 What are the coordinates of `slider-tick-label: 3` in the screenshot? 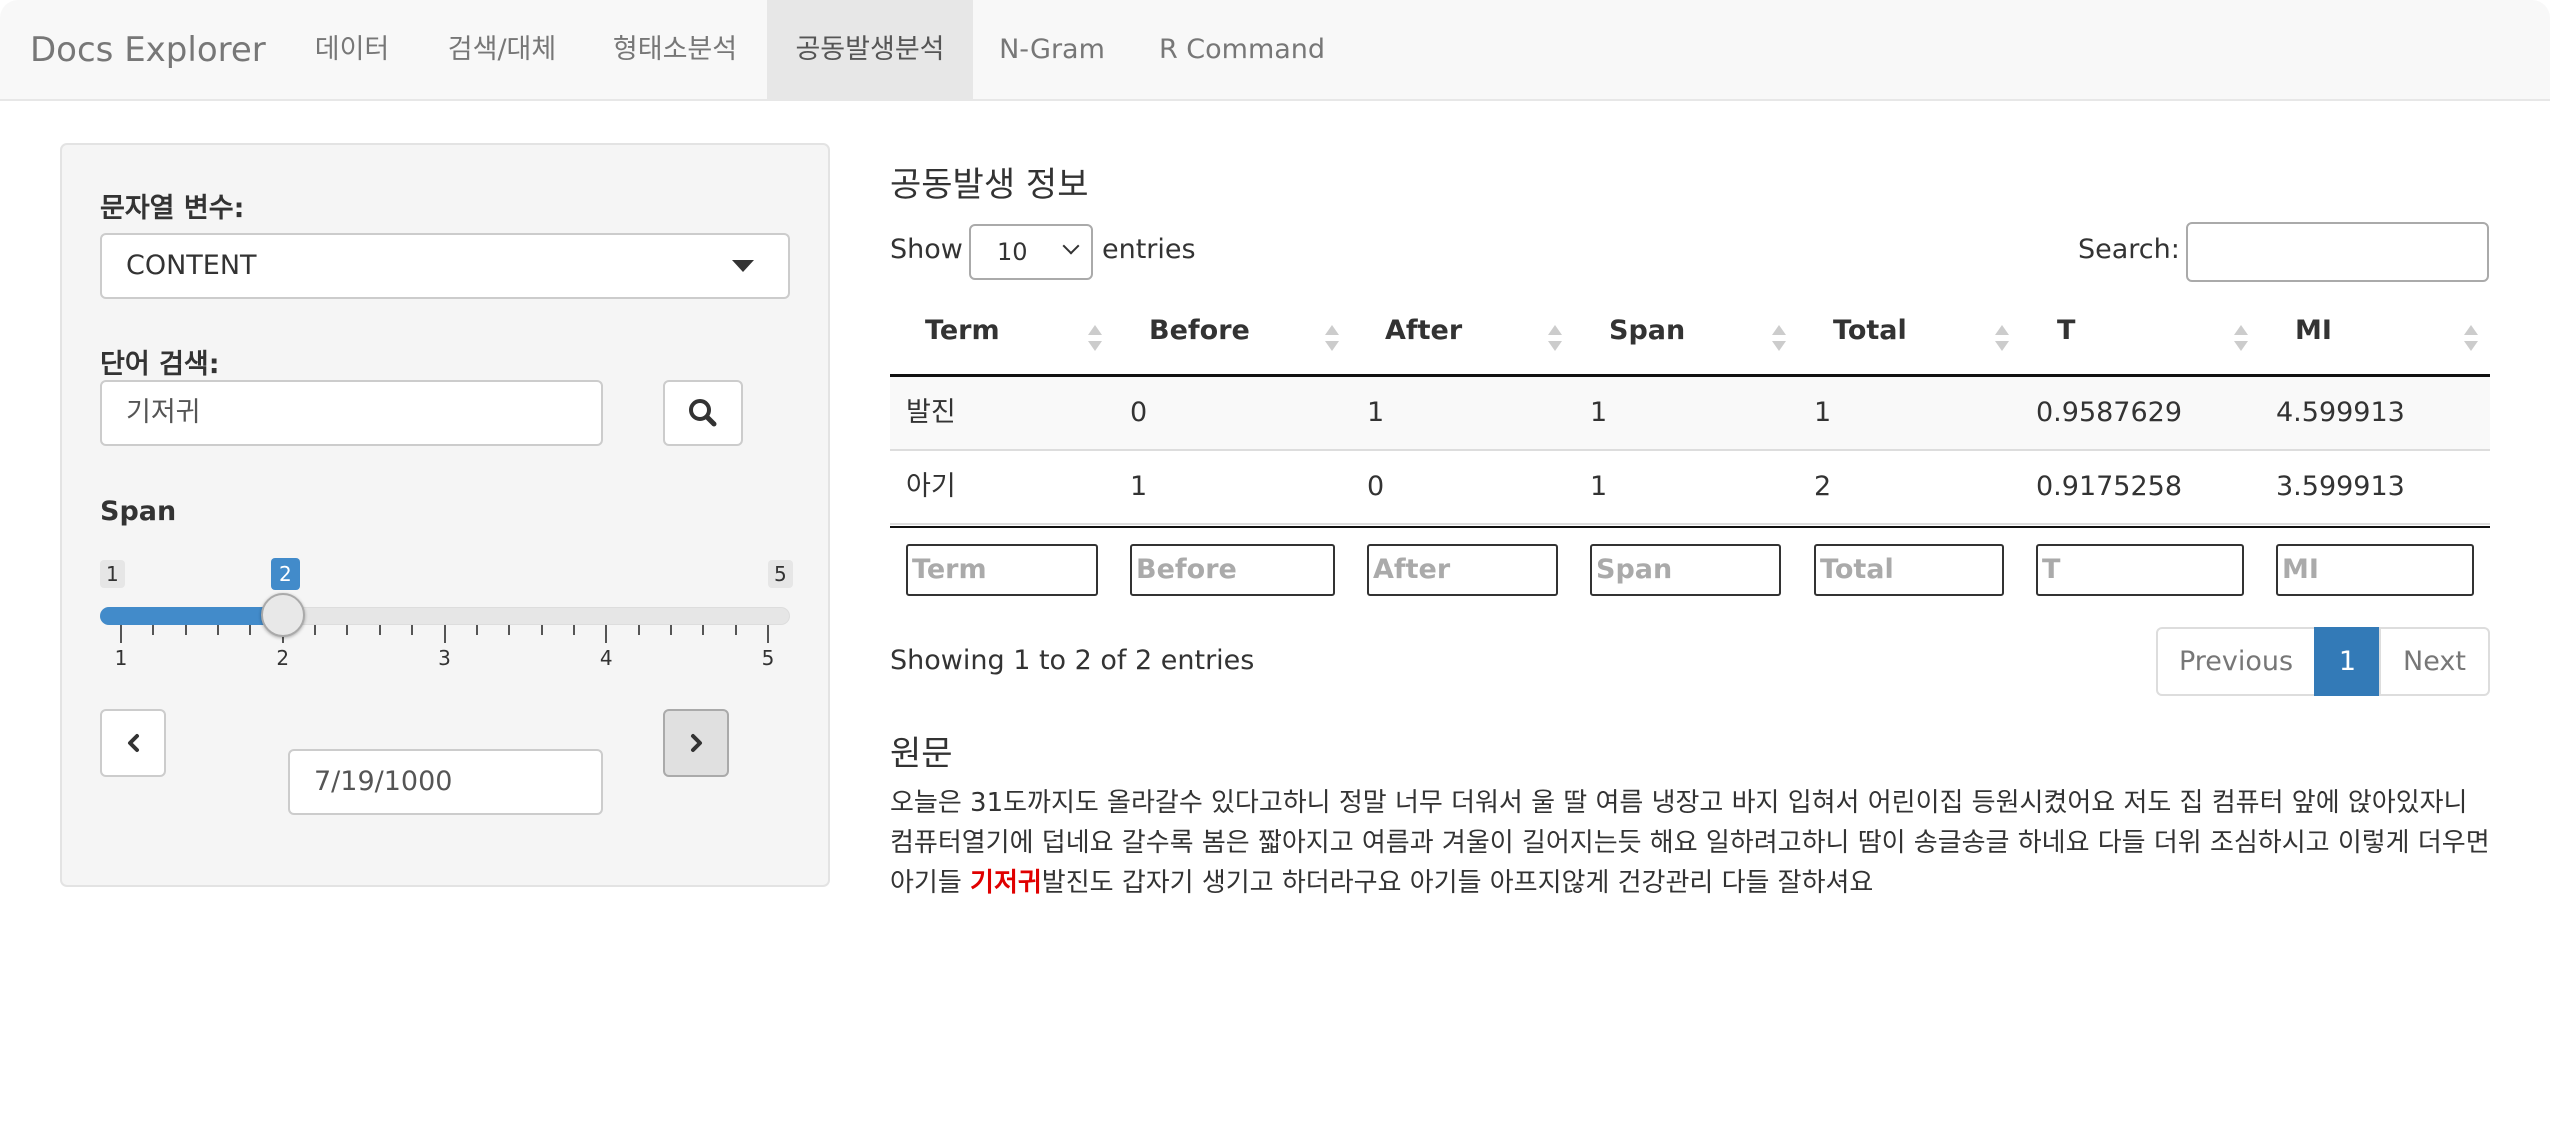 It's located at (444, 658).